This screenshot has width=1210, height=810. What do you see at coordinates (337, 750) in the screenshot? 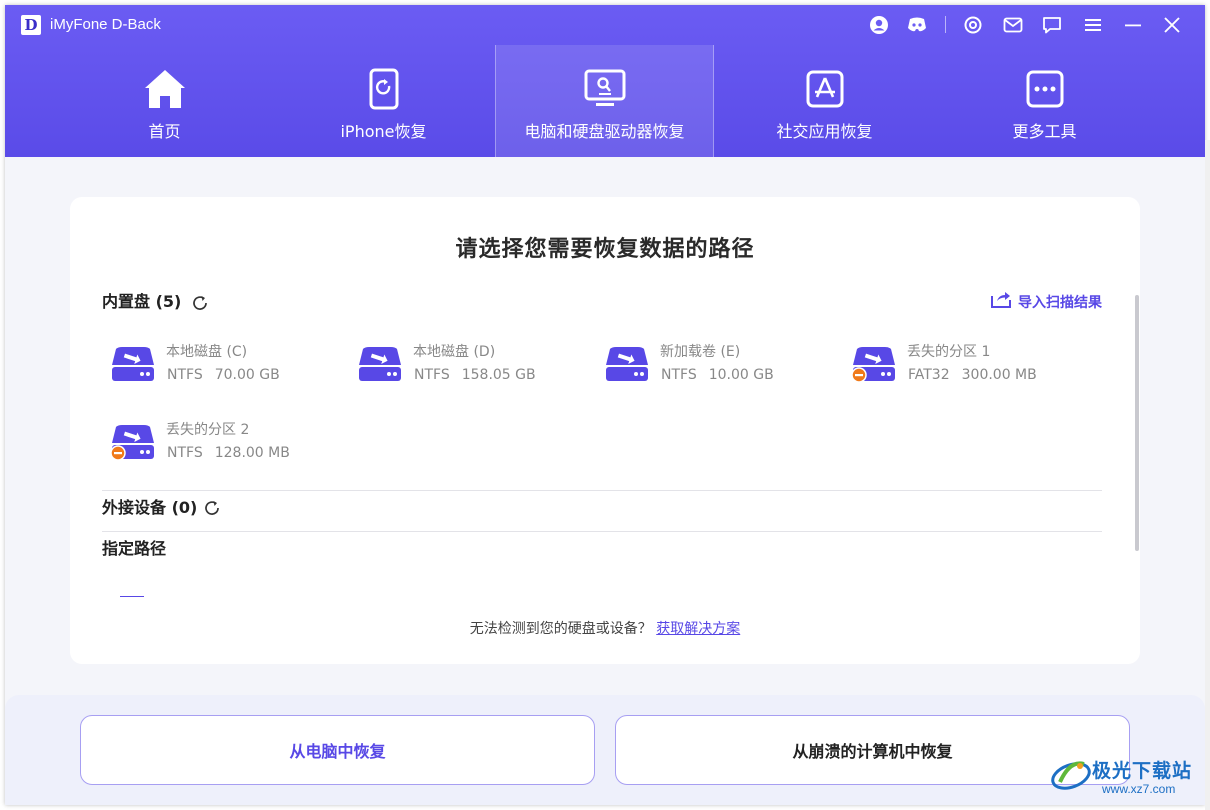
I see `recover-from-pc-button: 从电脑中恢复` at bounding box center [337, 750].